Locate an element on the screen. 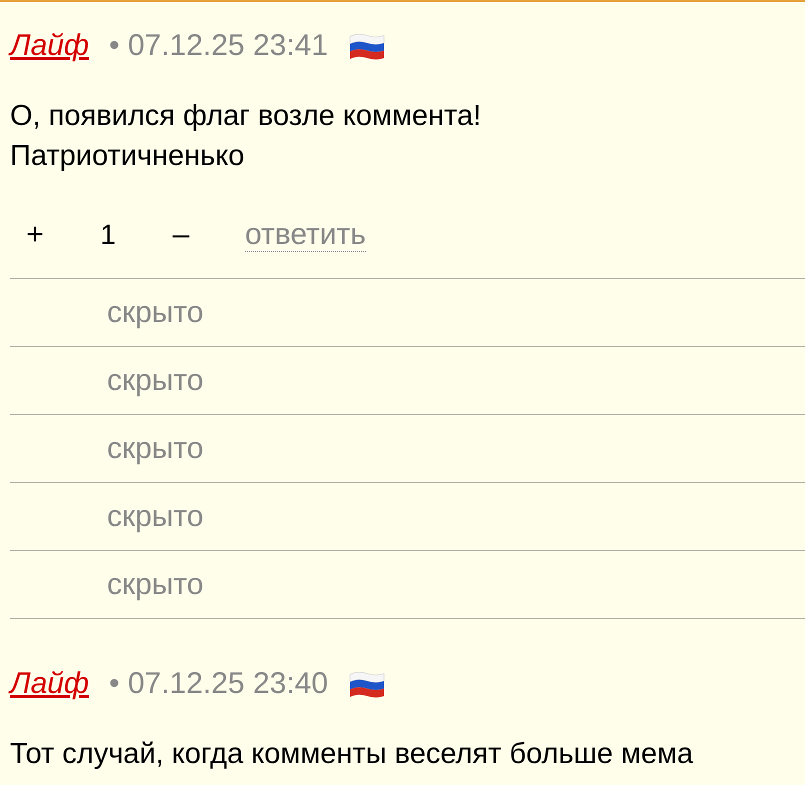 The image size is (805, 785). reply-link: ответить is located at coordinates (305, 235).